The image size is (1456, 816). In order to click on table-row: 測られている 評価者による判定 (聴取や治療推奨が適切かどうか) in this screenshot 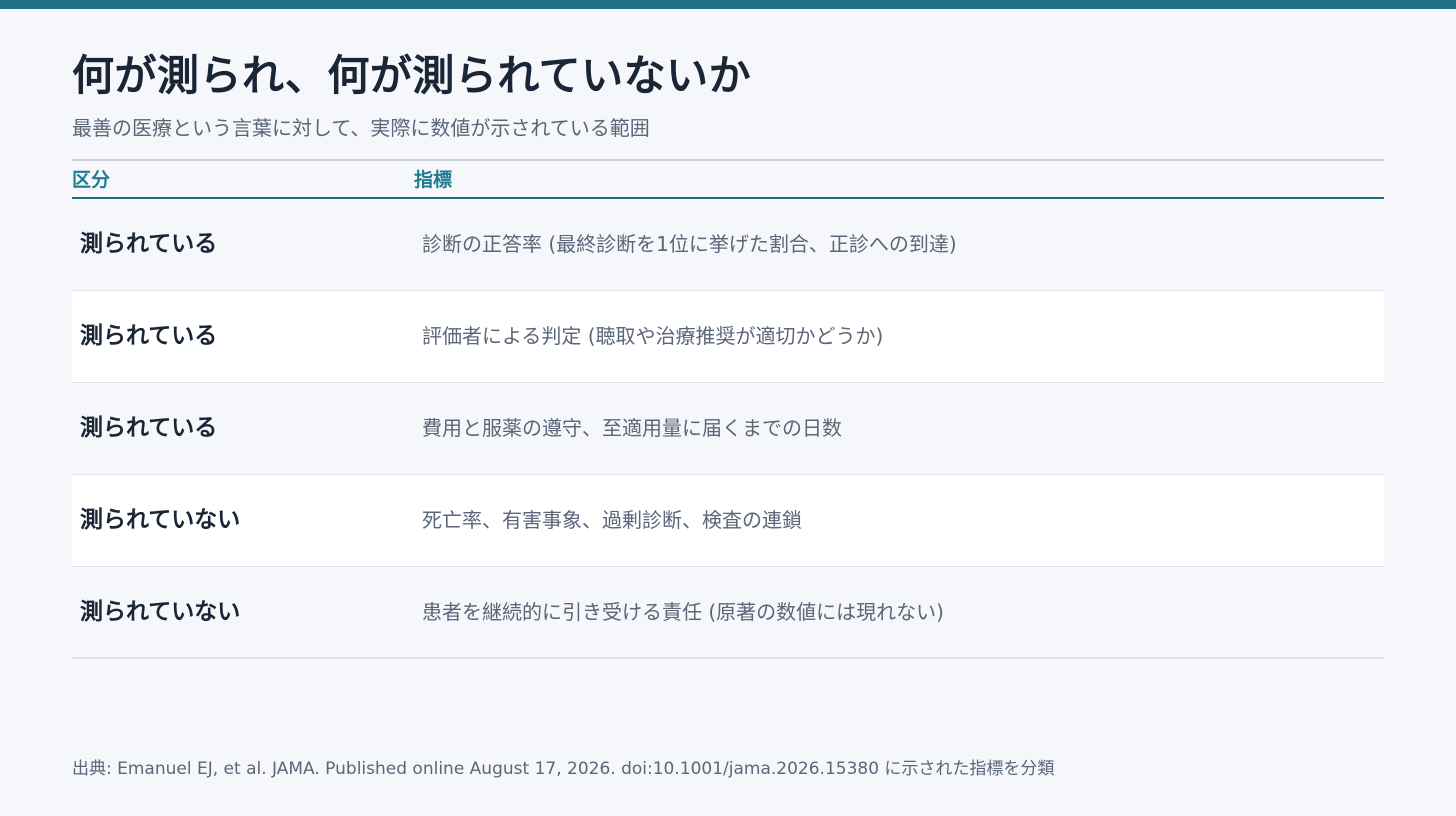, I will do `click(728, 337)`.